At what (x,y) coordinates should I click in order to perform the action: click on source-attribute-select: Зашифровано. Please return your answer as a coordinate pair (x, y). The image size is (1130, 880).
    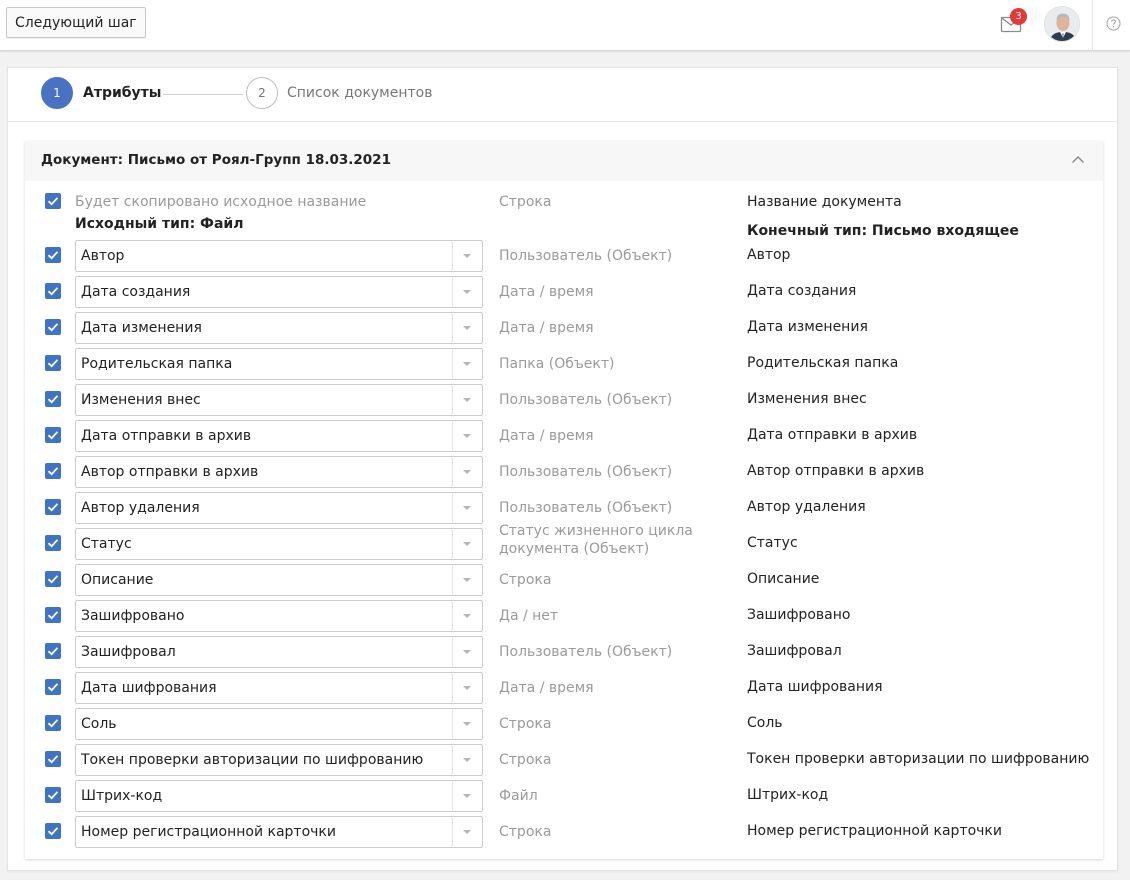
    Looking at the image, I should click on (279, 616).